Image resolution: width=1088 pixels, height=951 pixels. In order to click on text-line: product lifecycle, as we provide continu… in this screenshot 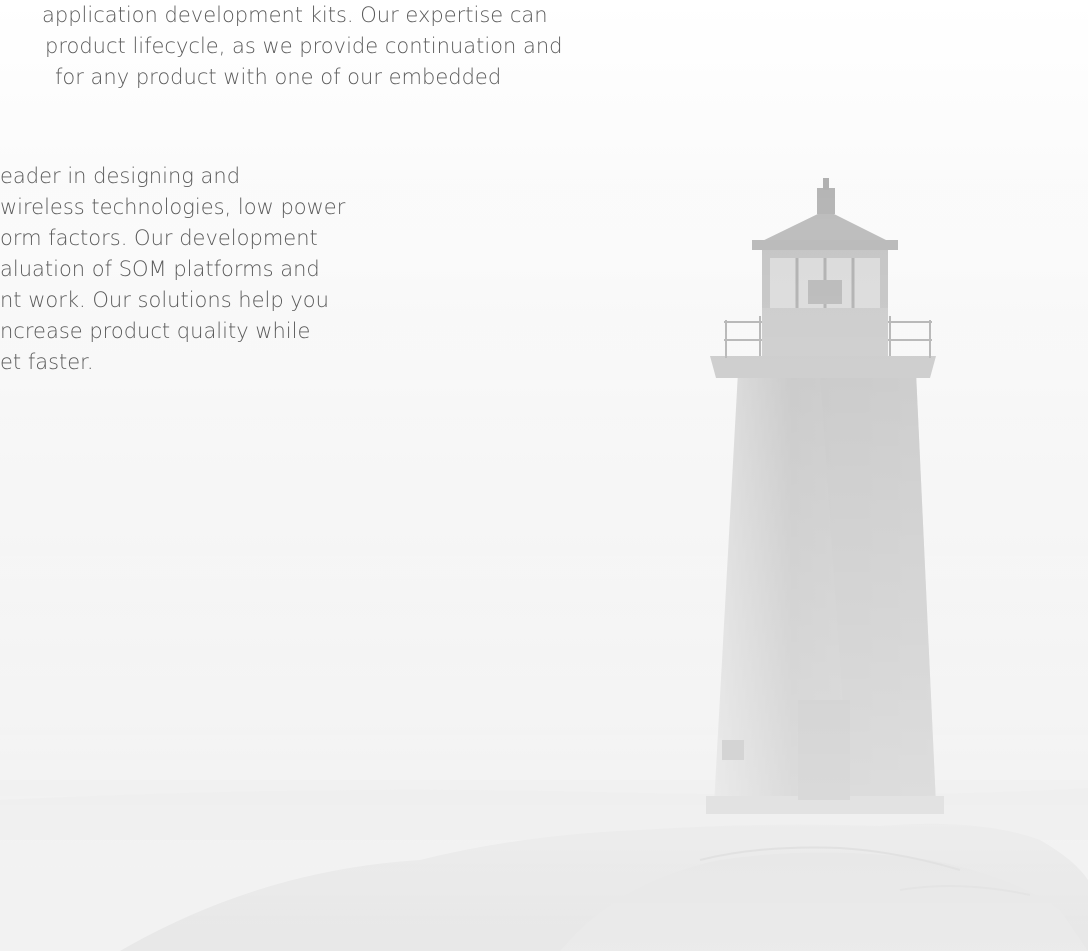, I will do `click(304, 46)`.